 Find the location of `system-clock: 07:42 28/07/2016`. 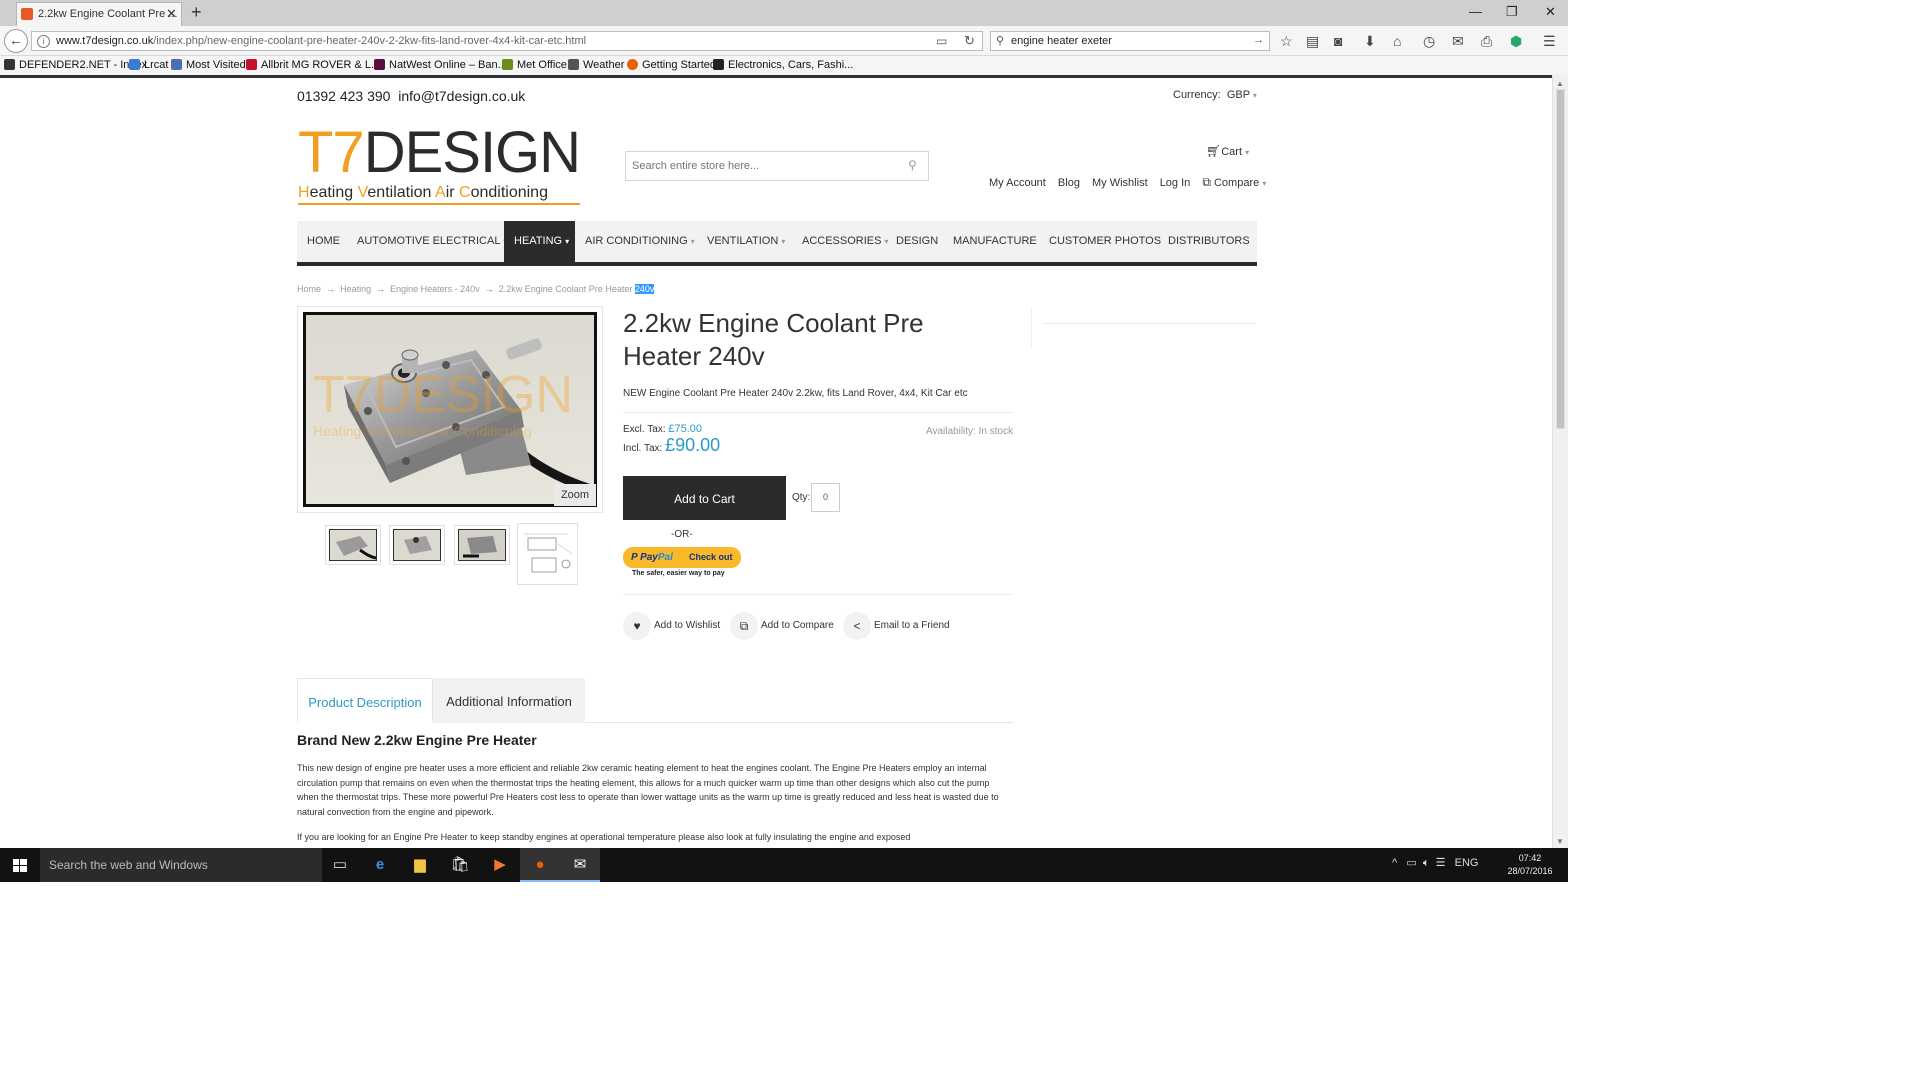

system-clock: 07:42 28/07/2016 is located at coordinates (1530, 865).